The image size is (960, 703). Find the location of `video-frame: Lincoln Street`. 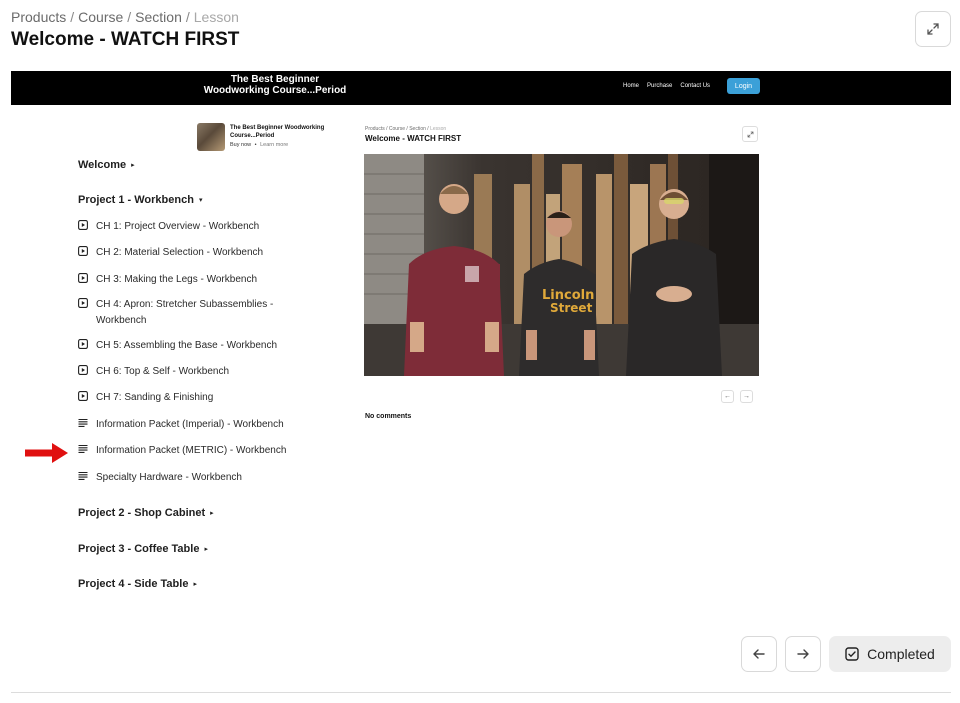

video-frame: Lincoln Street is located at coordinates (561, 265).